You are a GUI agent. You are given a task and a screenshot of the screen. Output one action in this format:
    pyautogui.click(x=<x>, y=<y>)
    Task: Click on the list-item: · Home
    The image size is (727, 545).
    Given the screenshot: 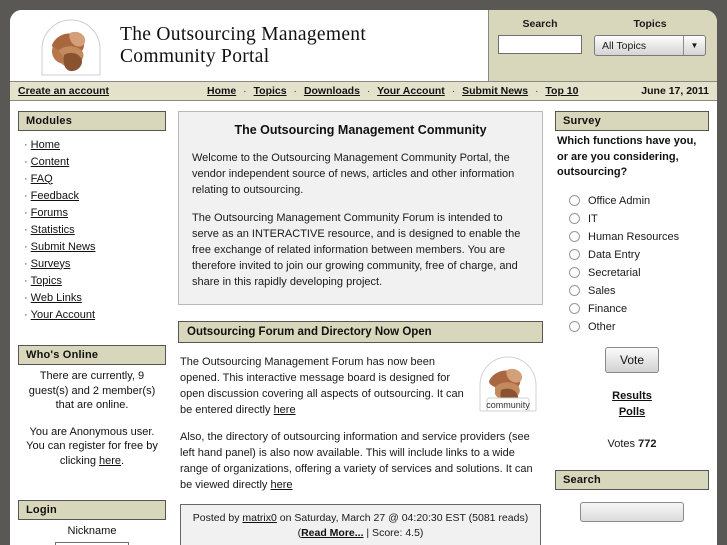 What is the action you would take?
    pyautogui.click(x=92, y=144)
    